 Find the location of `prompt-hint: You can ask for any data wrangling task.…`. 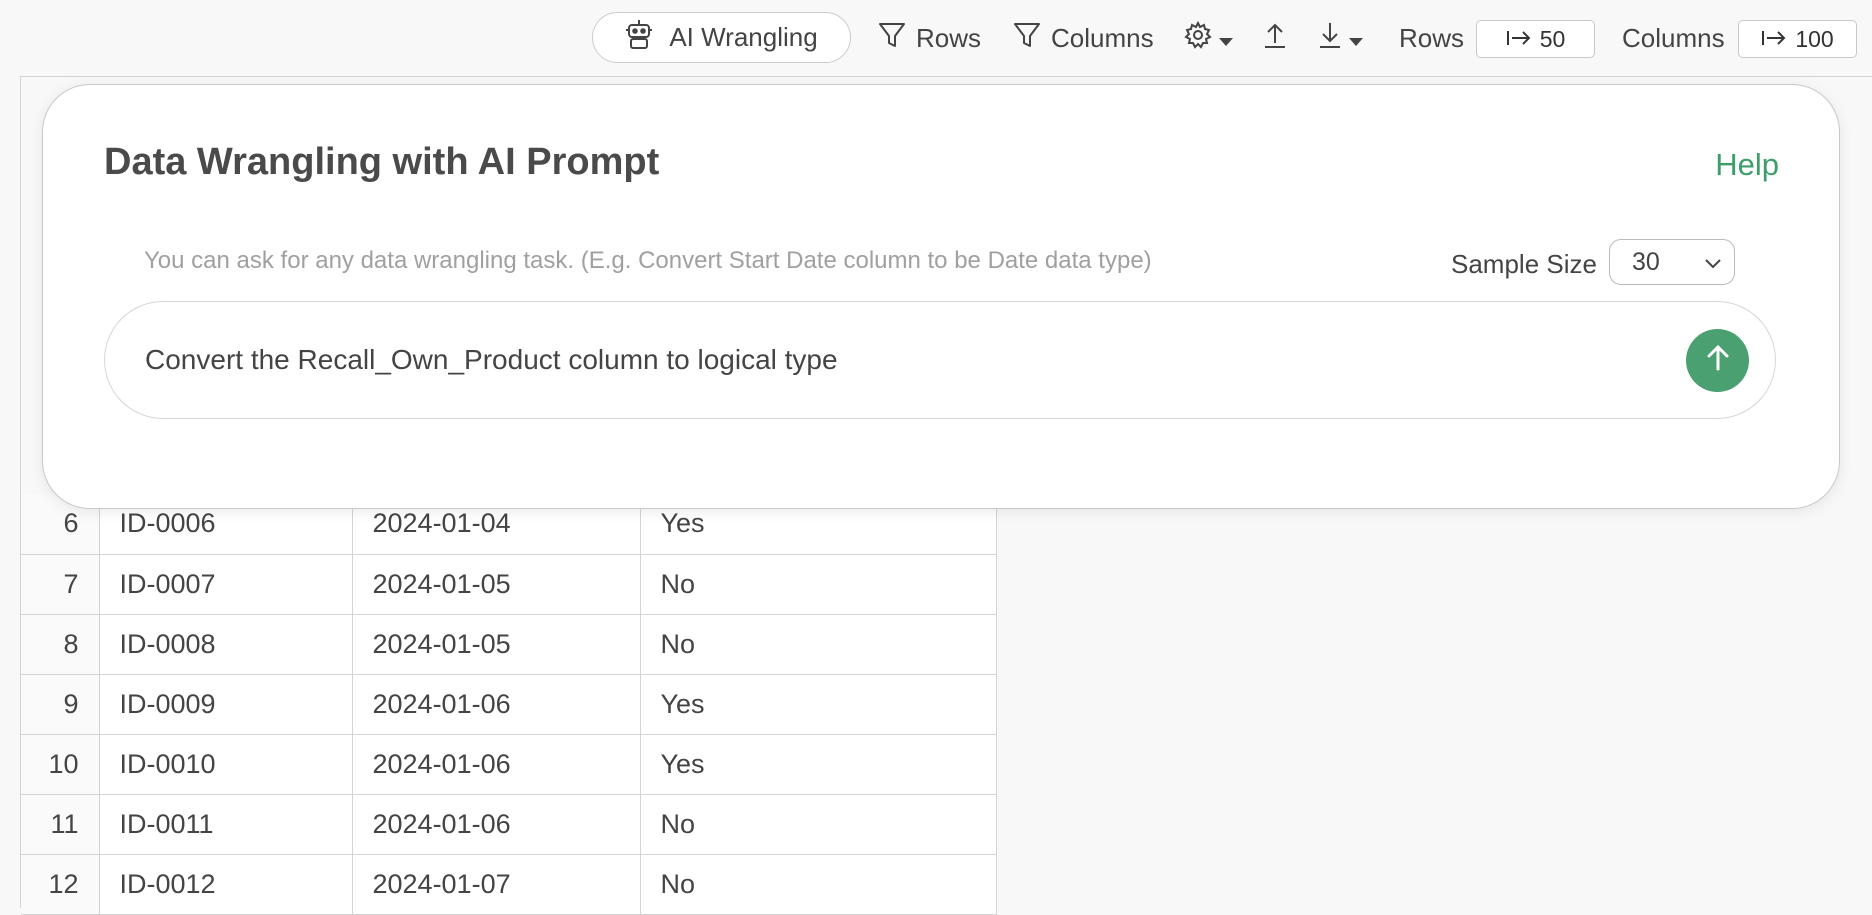

prompt-hint: You can ask for any data wrangling task.… is located at coordinates (648, 260).